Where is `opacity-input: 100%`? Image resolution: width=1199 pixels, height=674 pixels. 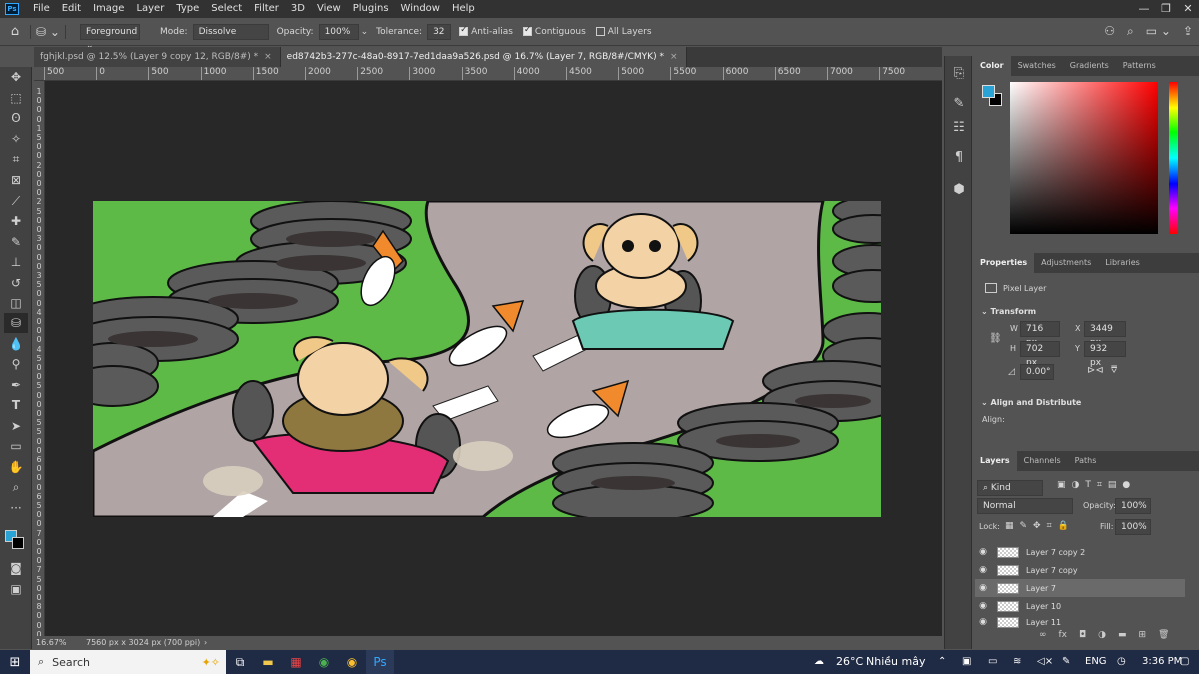 opacity-input: 100% is located at coordinates (338, 31).